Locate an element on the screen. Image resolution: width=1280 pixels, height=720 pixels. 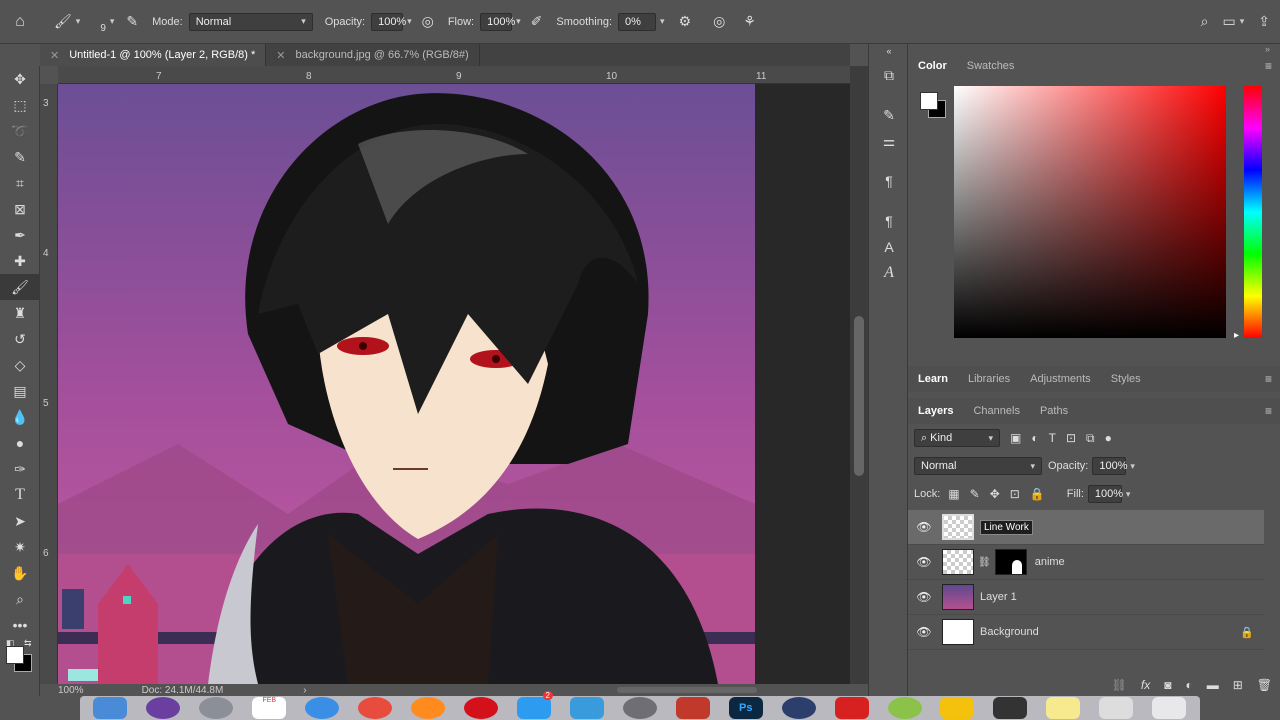
adjust-panel-icon: ⚌ is located at coordinates (889, 141).